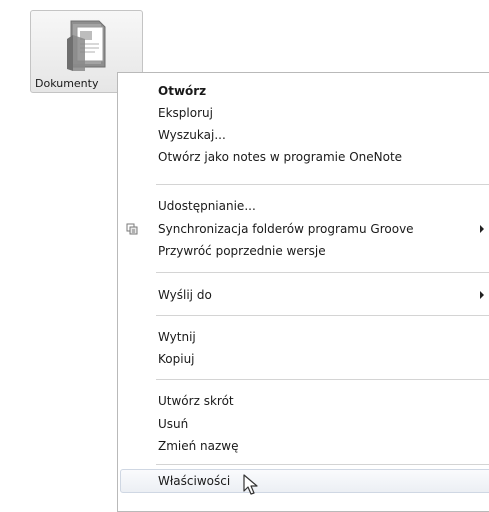  I want to click on menu-item-label: Zmień nazwę, so click(198, 446).